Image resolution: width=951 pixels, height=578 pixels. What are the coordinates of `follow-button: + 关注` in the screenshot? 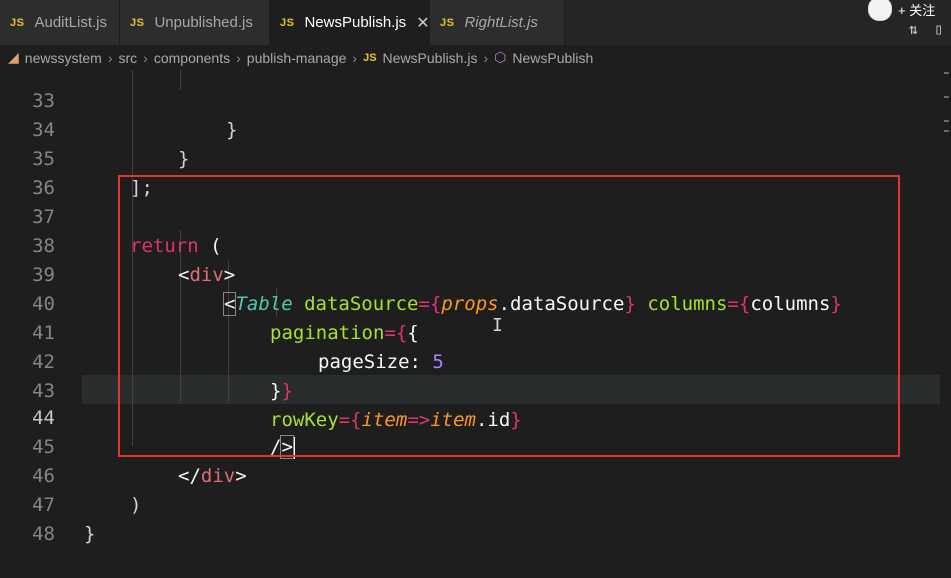 It's located at (902, 10).